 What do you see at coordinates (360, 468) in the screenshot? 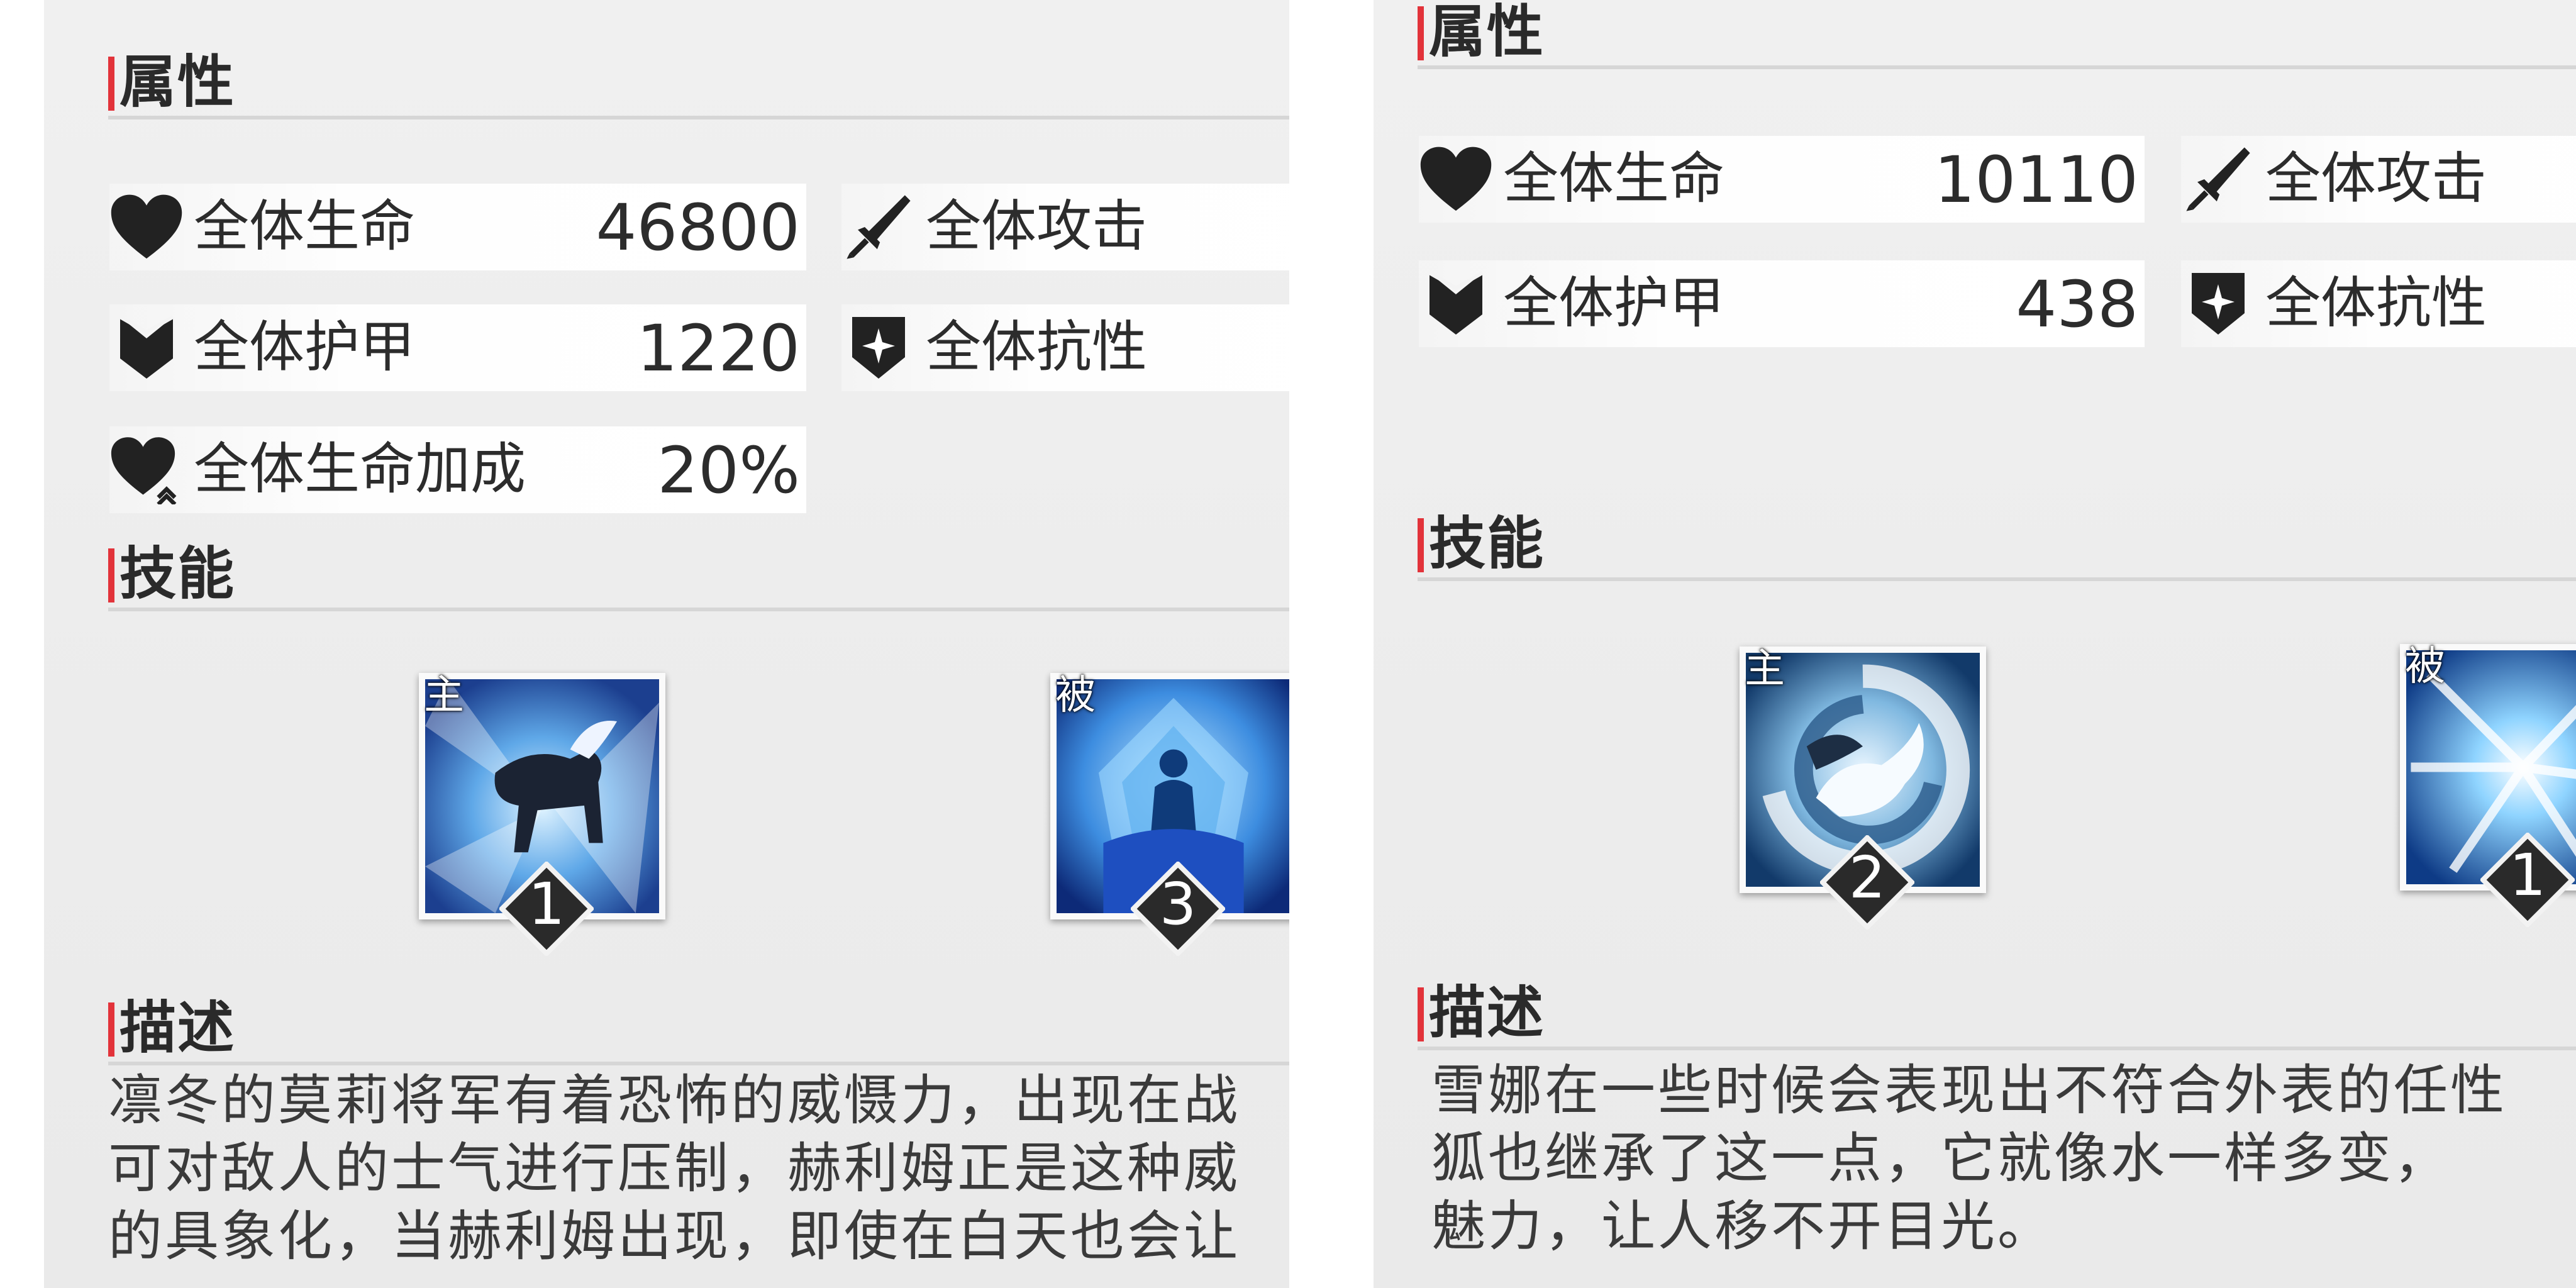
I see `stat-label: 全体生命加成` at bounding box center [360, 468].